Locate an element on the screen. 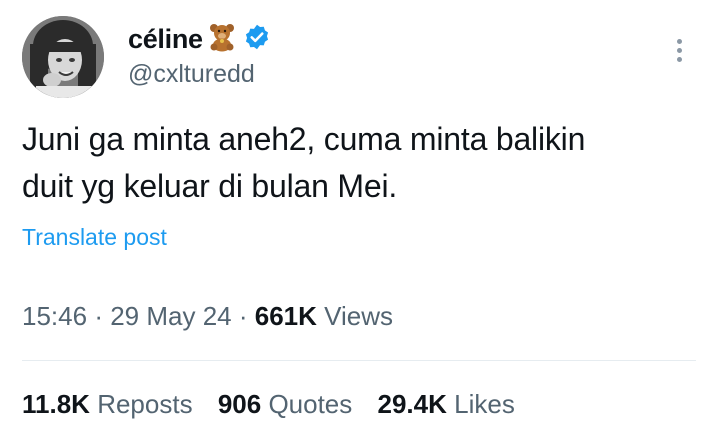  avatar is located at coordinates (63, 57).